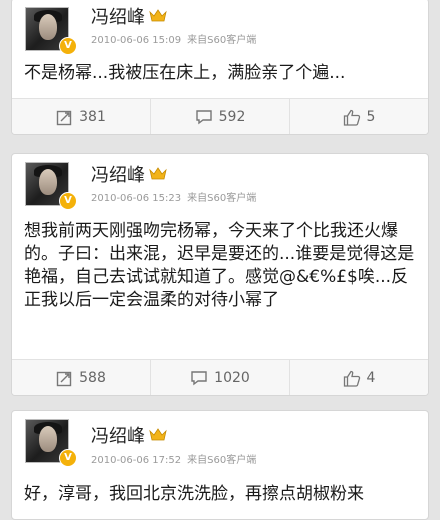 This screenshot has height=520, width=440. I want to click on comment-button: 1020, so click(220, 377).